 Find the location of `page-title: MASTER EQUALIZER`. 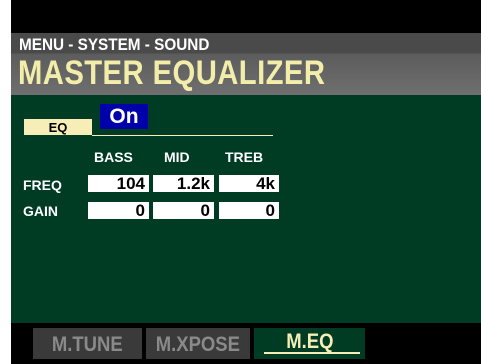

page-title: MASTER EQUALIZER is located at coordinates (172, 73).